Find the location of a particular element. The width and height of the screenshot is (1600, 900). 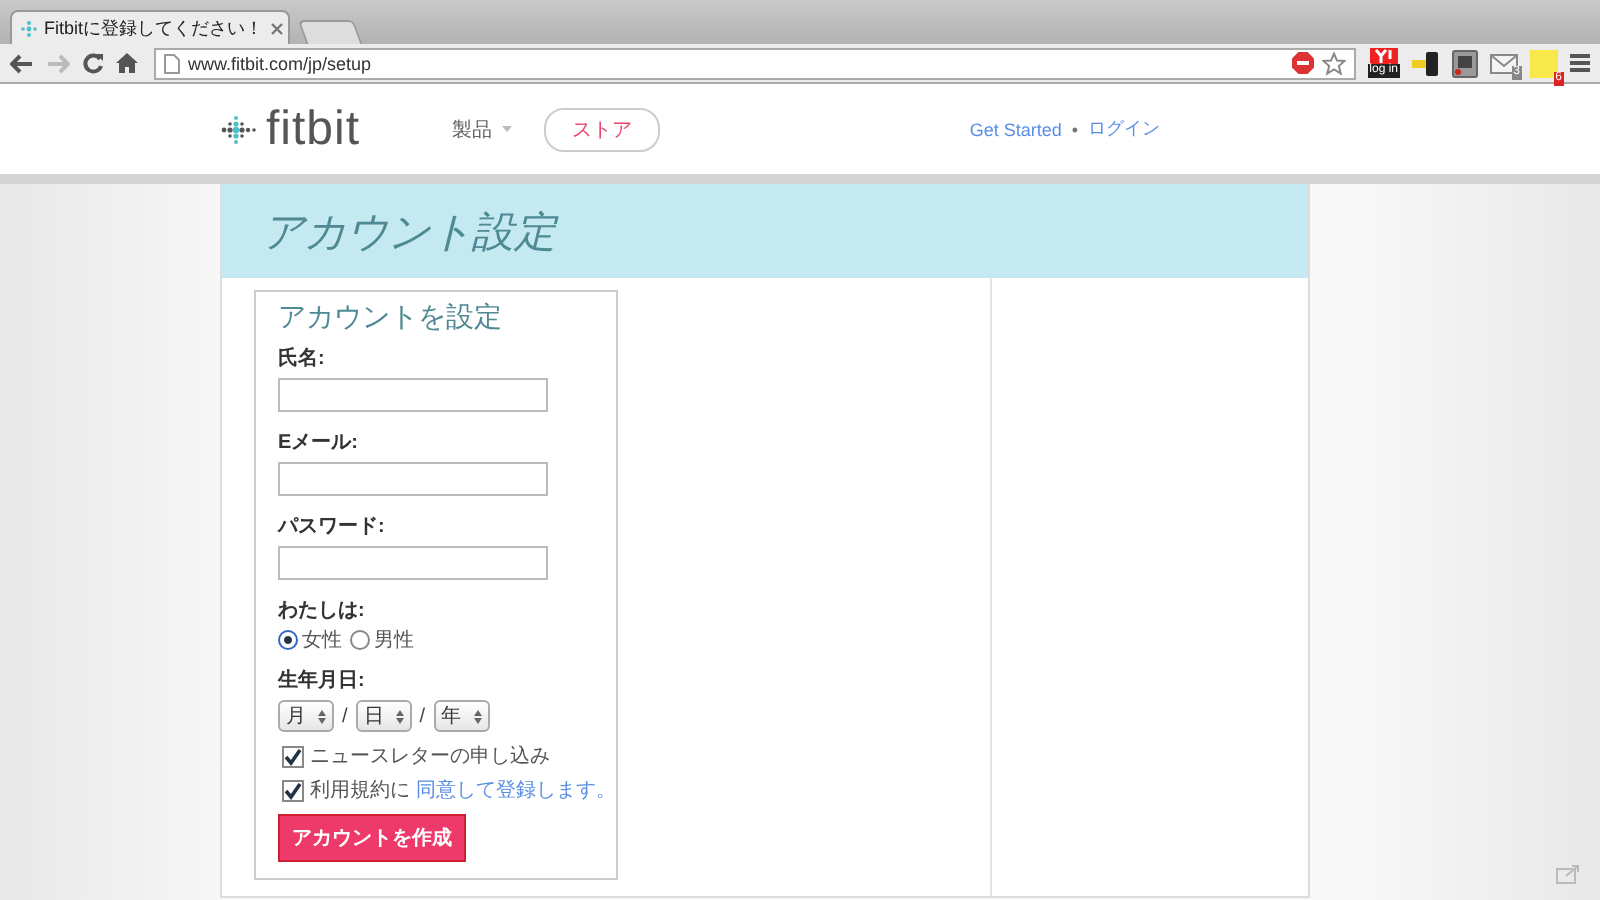

dropdown: 月 is located at coordinates (306, 716).